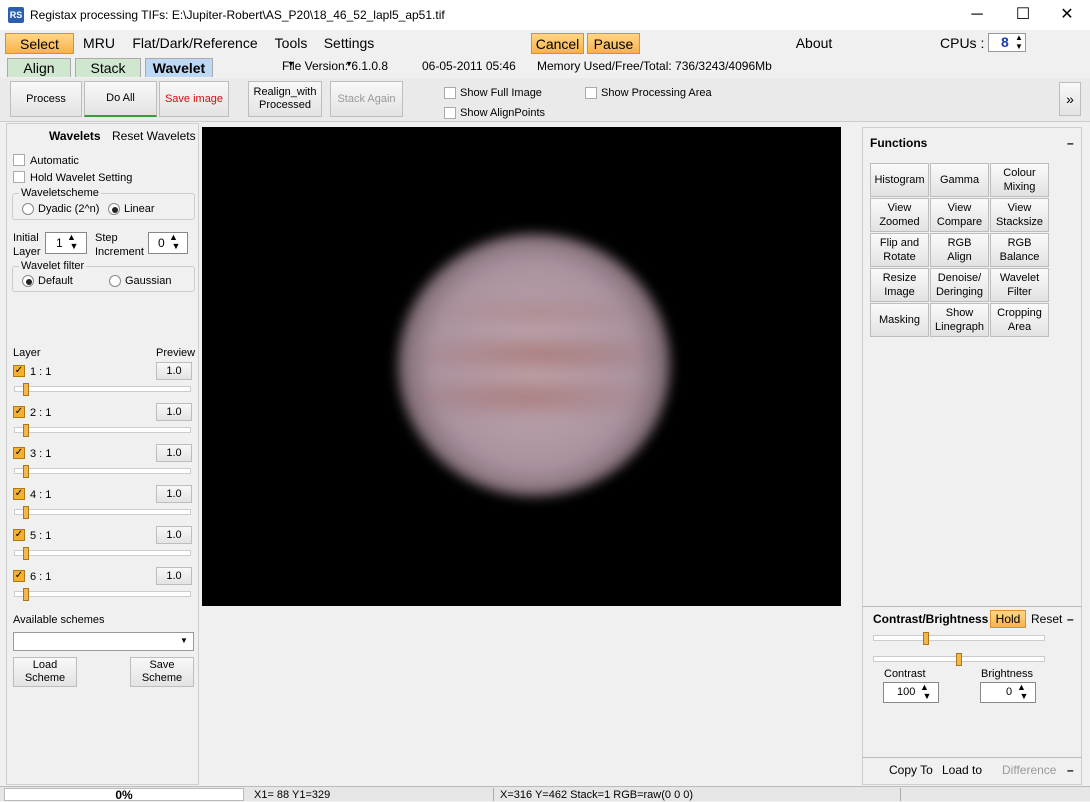 This screenshot has height=802, width=1090. I want to click on save-line2: Scheme, so click(162, 678).